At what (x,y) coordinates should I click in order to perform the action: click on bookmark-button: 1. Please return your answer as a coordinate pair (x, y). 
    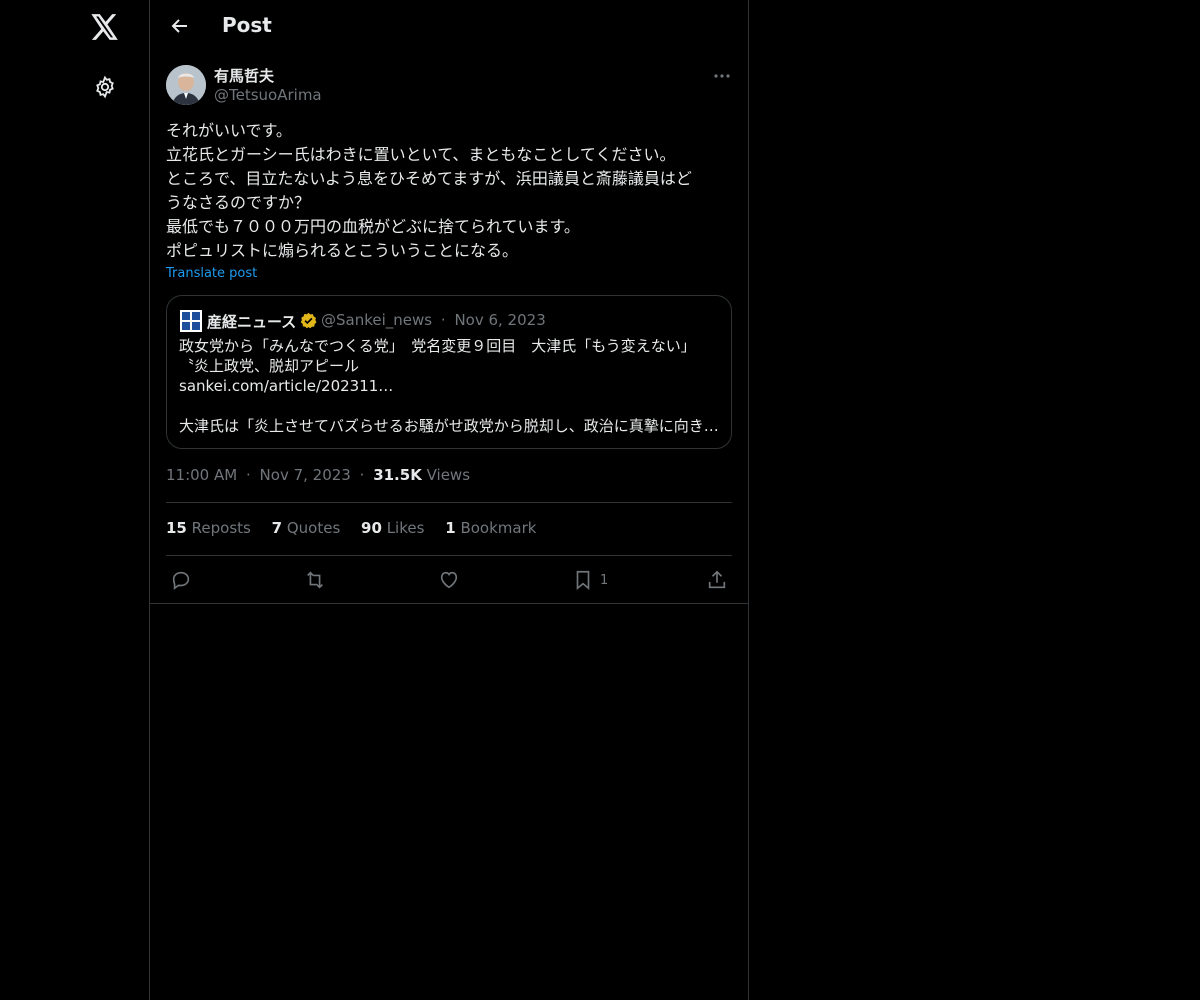
    Looking at the image, I should click on (590, 580).